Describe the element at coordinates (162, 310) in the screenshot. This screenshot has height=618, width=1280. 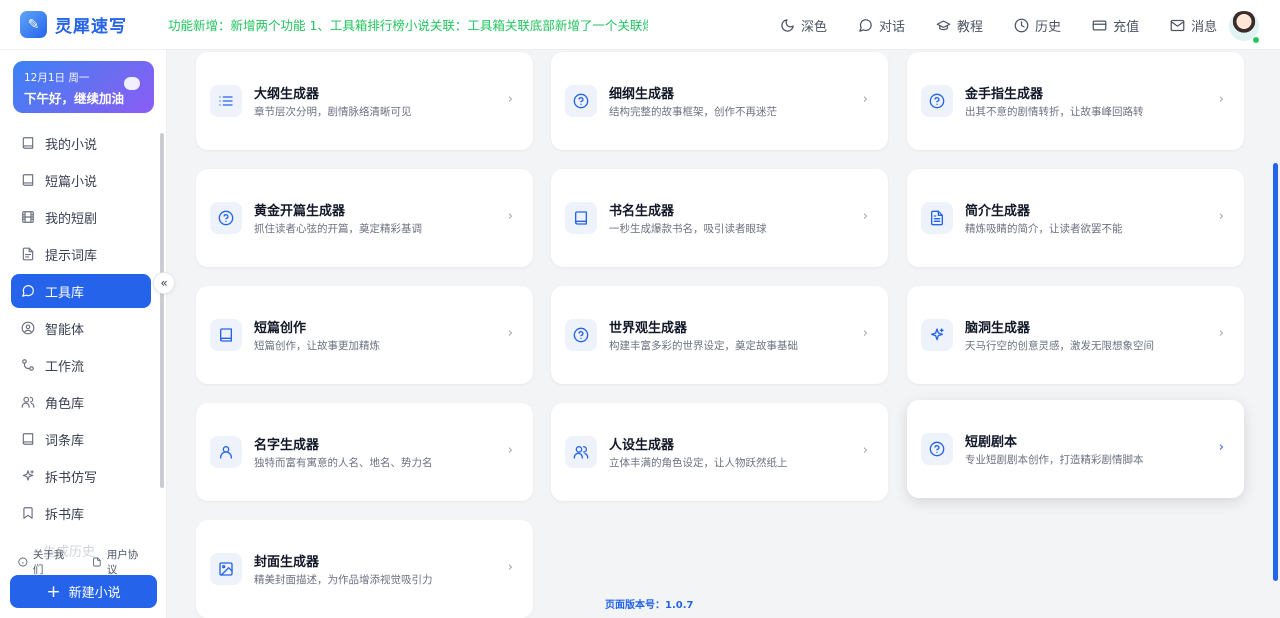
I see `sidebar-scrollbar` at that location.